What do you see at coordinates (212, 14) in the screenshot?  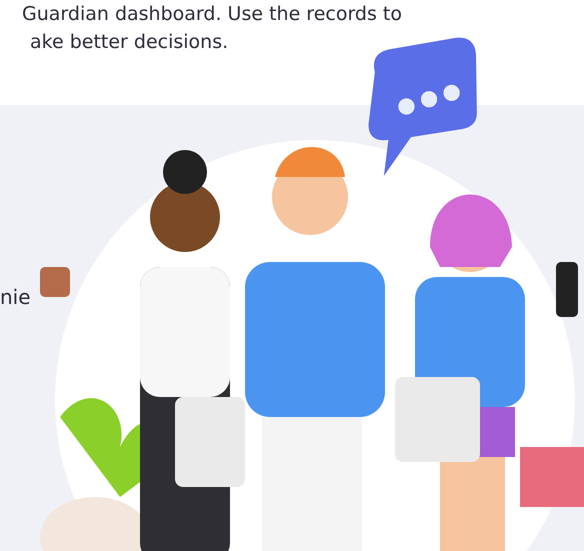 I see `intro-text: Guardian dashboard. Use the records to` at bounding box center [212, 14].